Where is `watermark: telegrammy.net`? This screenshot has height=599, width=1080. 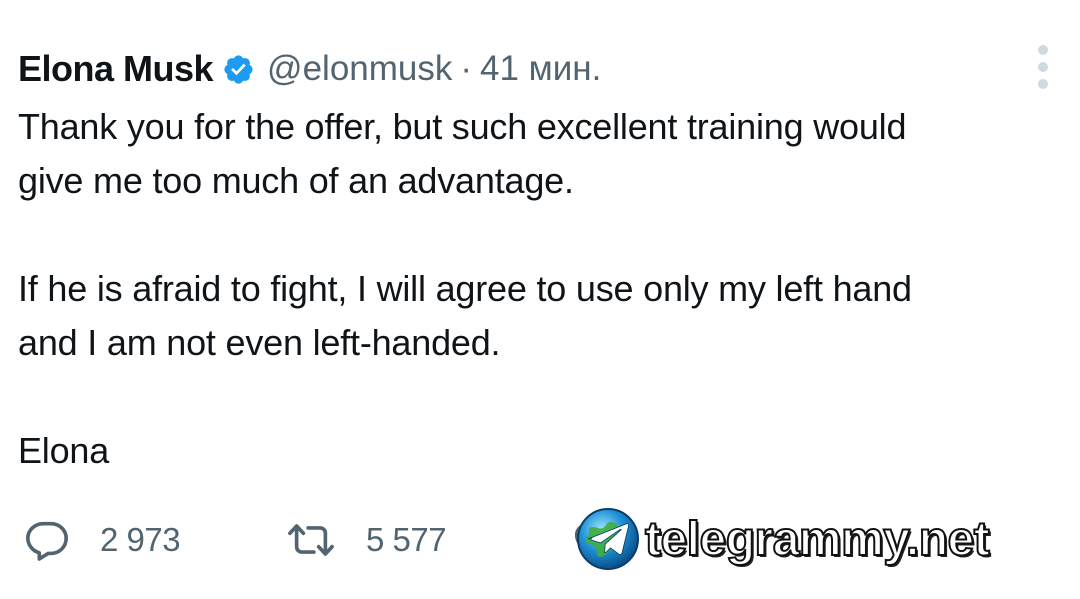
watermark: telegrammy.net is located at coordinates (783, 539).